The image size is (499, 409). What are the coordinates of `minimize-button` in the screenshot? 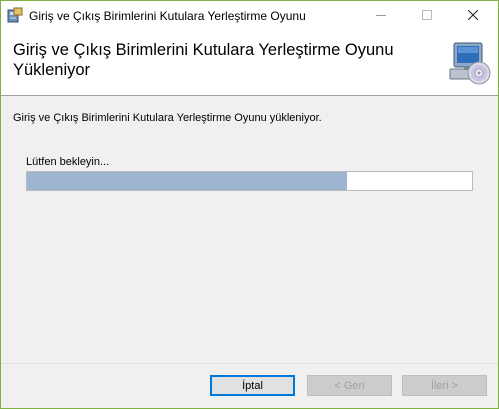 It's located at (381, 16).